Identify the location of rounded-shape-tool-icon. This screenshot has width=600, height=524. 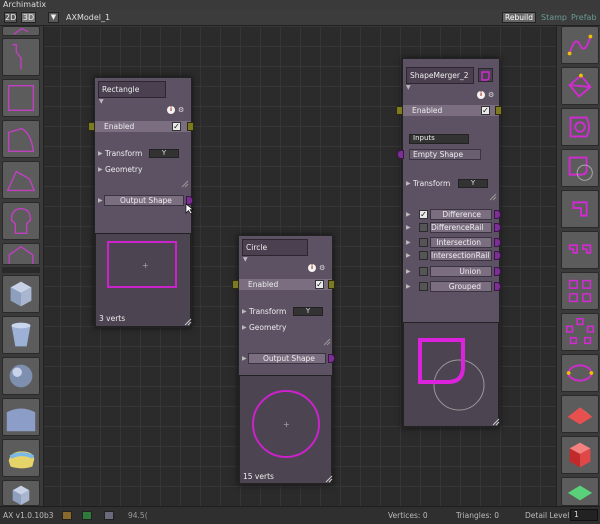
(21, 139).